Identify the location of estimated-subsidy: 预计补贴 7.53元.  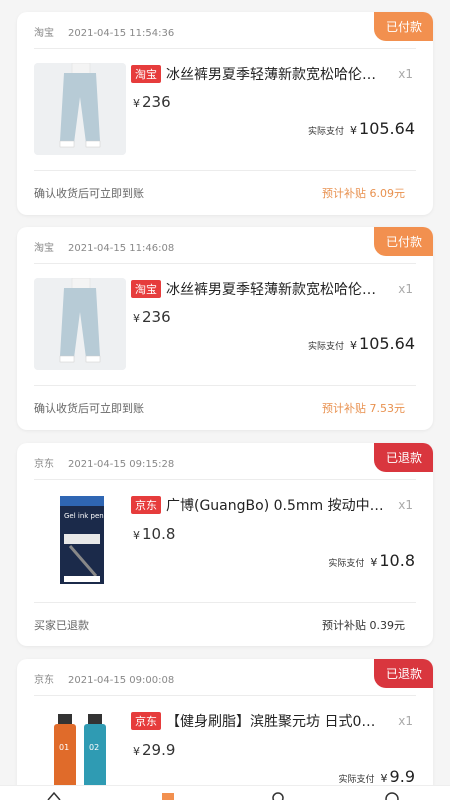
(363, 408).